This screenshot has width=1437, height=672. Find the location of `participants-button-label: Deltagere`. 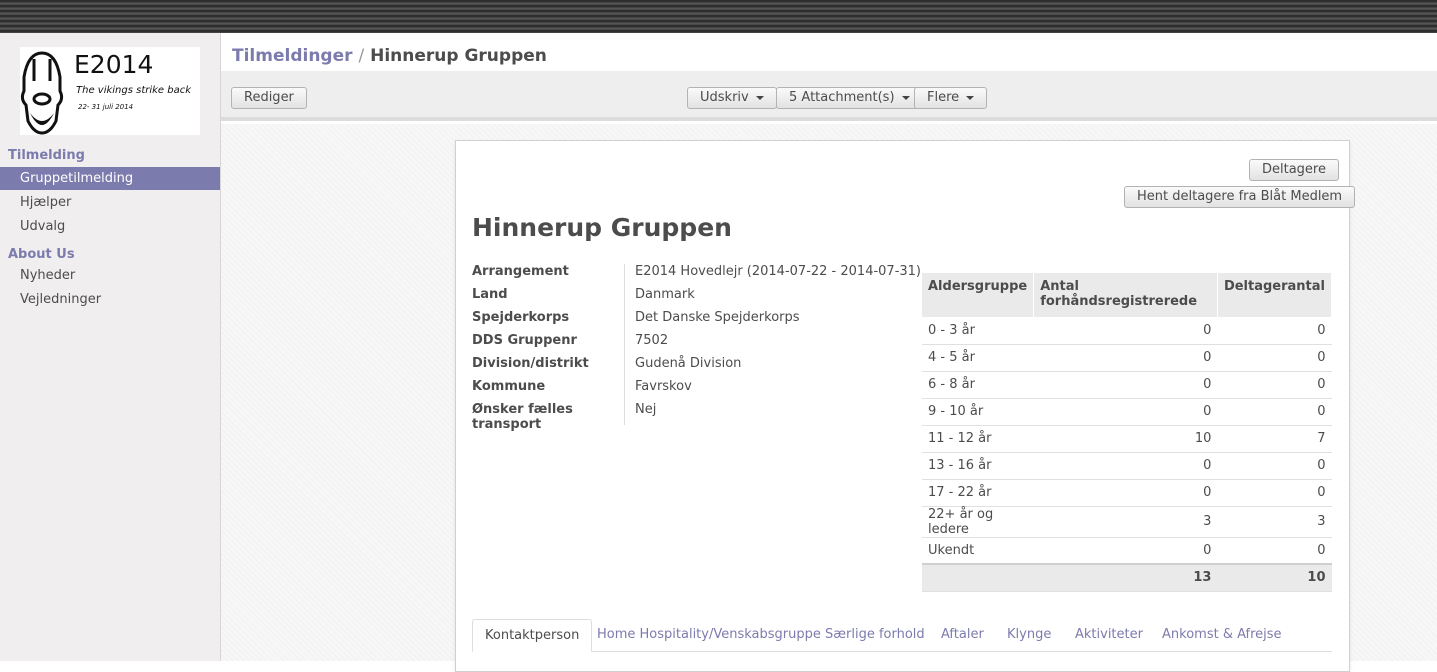

participants-button-label: Deltagere is located at coordinates (1294, 169).